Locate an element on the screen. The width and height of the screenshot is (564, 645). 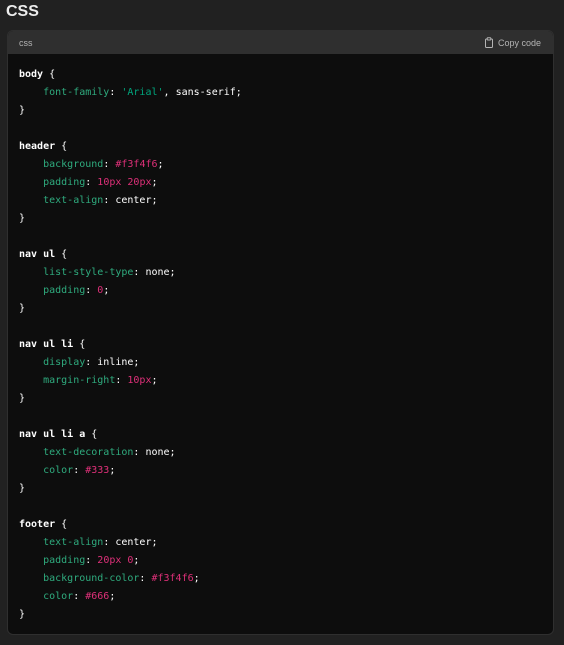
code-selector: body is located at coordinates (31, 74).